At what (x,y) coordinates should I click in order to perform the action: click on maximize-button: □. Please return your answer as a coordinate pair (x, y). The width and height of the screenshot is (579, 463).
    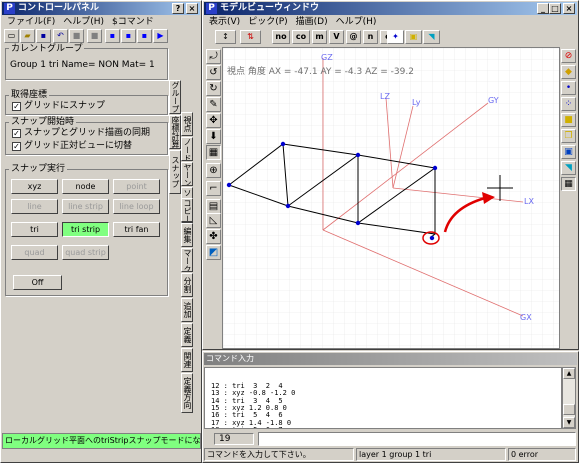
    Looking at the image, I should click on (555, 8).